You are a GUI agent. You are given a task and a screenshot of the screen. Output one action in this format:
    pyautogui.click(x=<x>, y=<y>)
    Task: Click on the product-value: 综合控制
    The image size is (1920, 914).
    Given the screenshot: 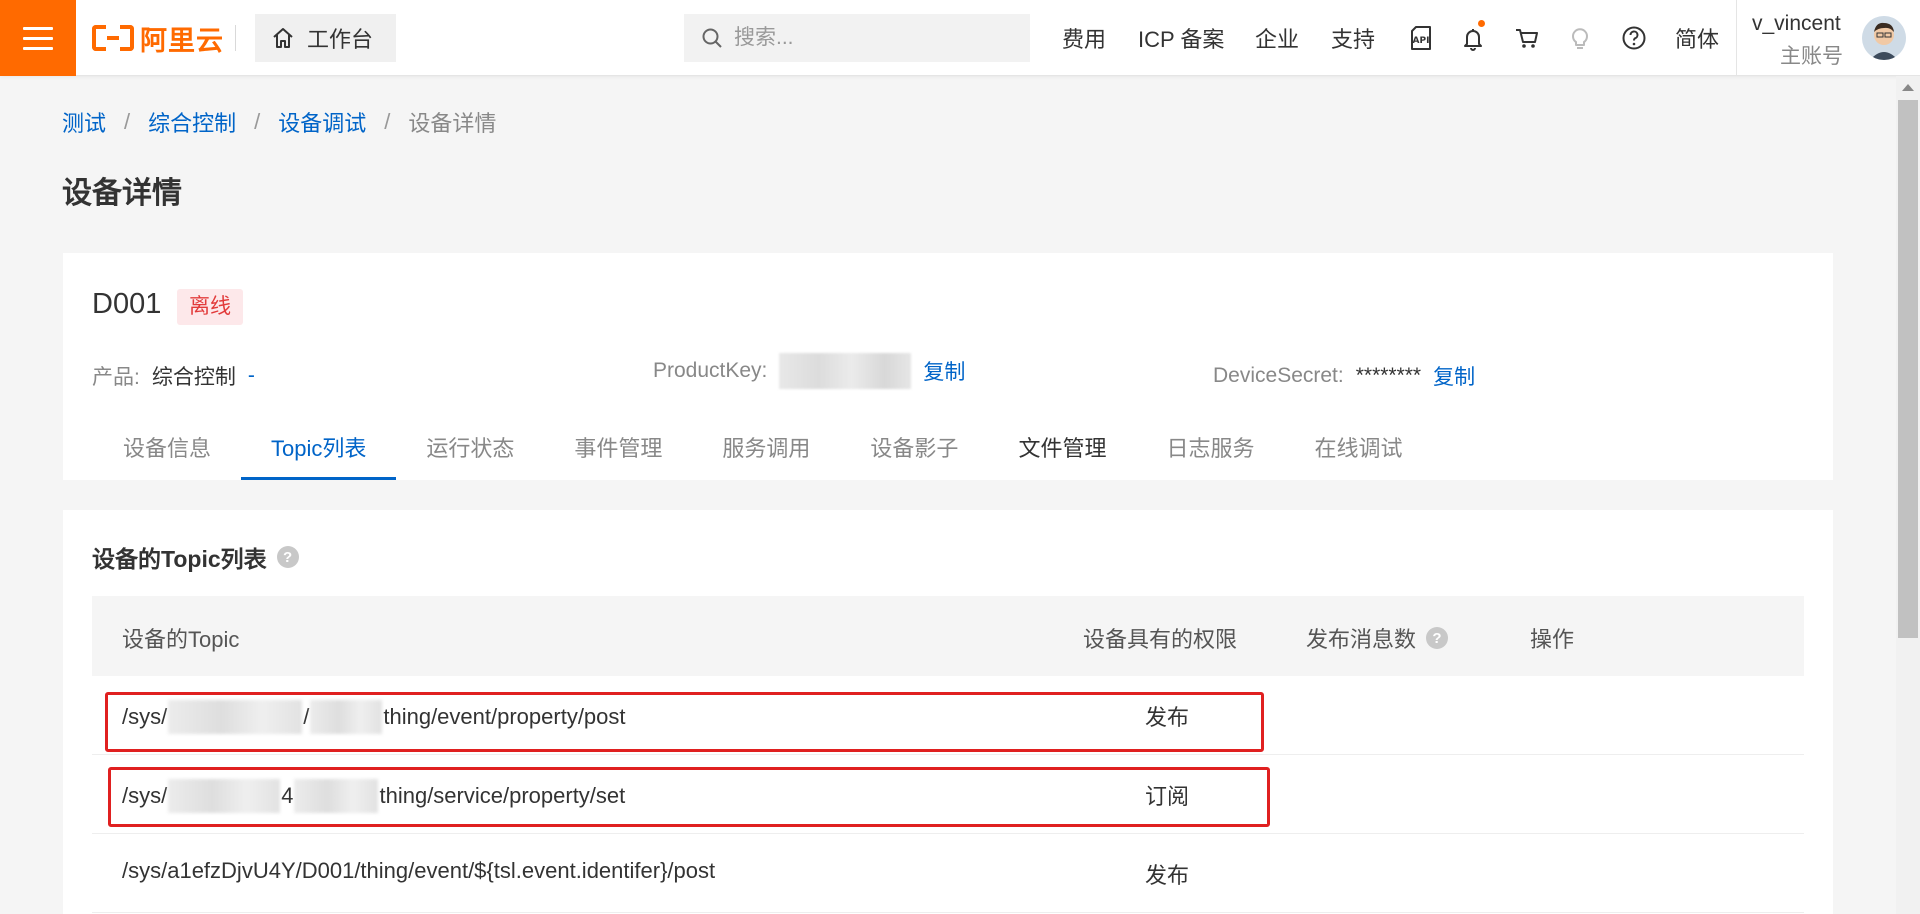 What is the action you would take?
    pyautogui.click(x=193, y=377)
    